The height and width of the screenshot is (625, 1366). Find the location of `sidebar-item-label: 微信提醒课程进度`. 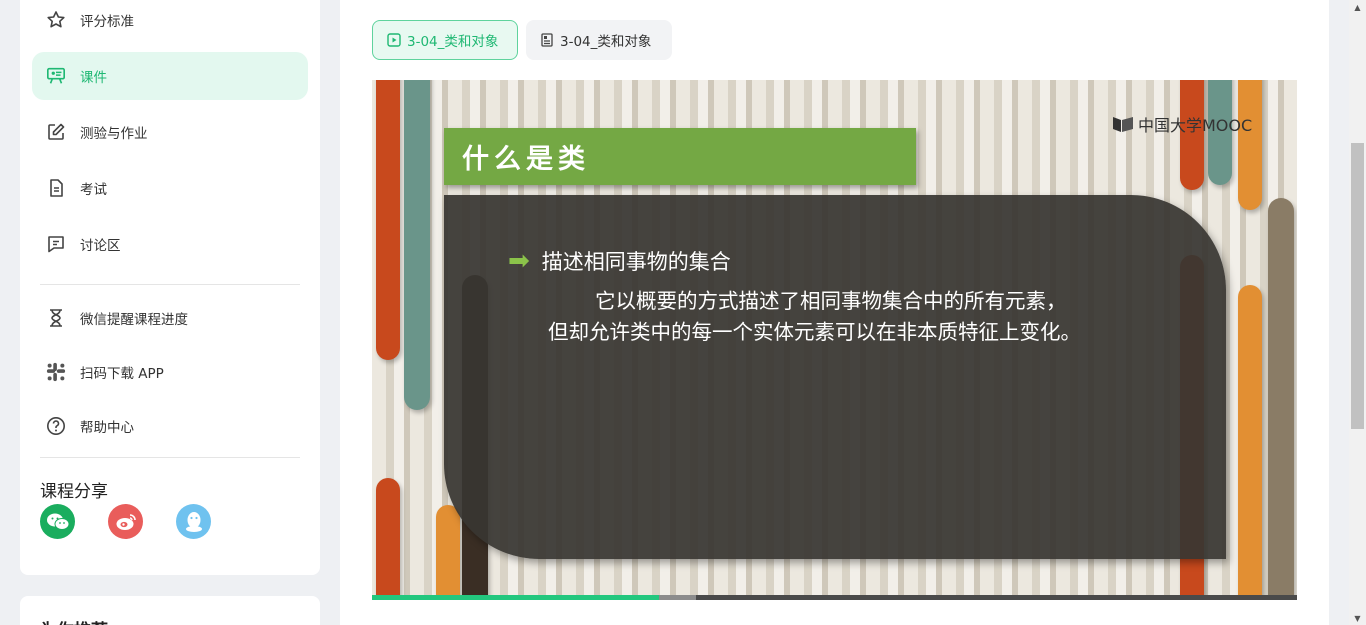

sidebar-item-label: 微信提醒课程进度 is located at coordinates (134, 320).